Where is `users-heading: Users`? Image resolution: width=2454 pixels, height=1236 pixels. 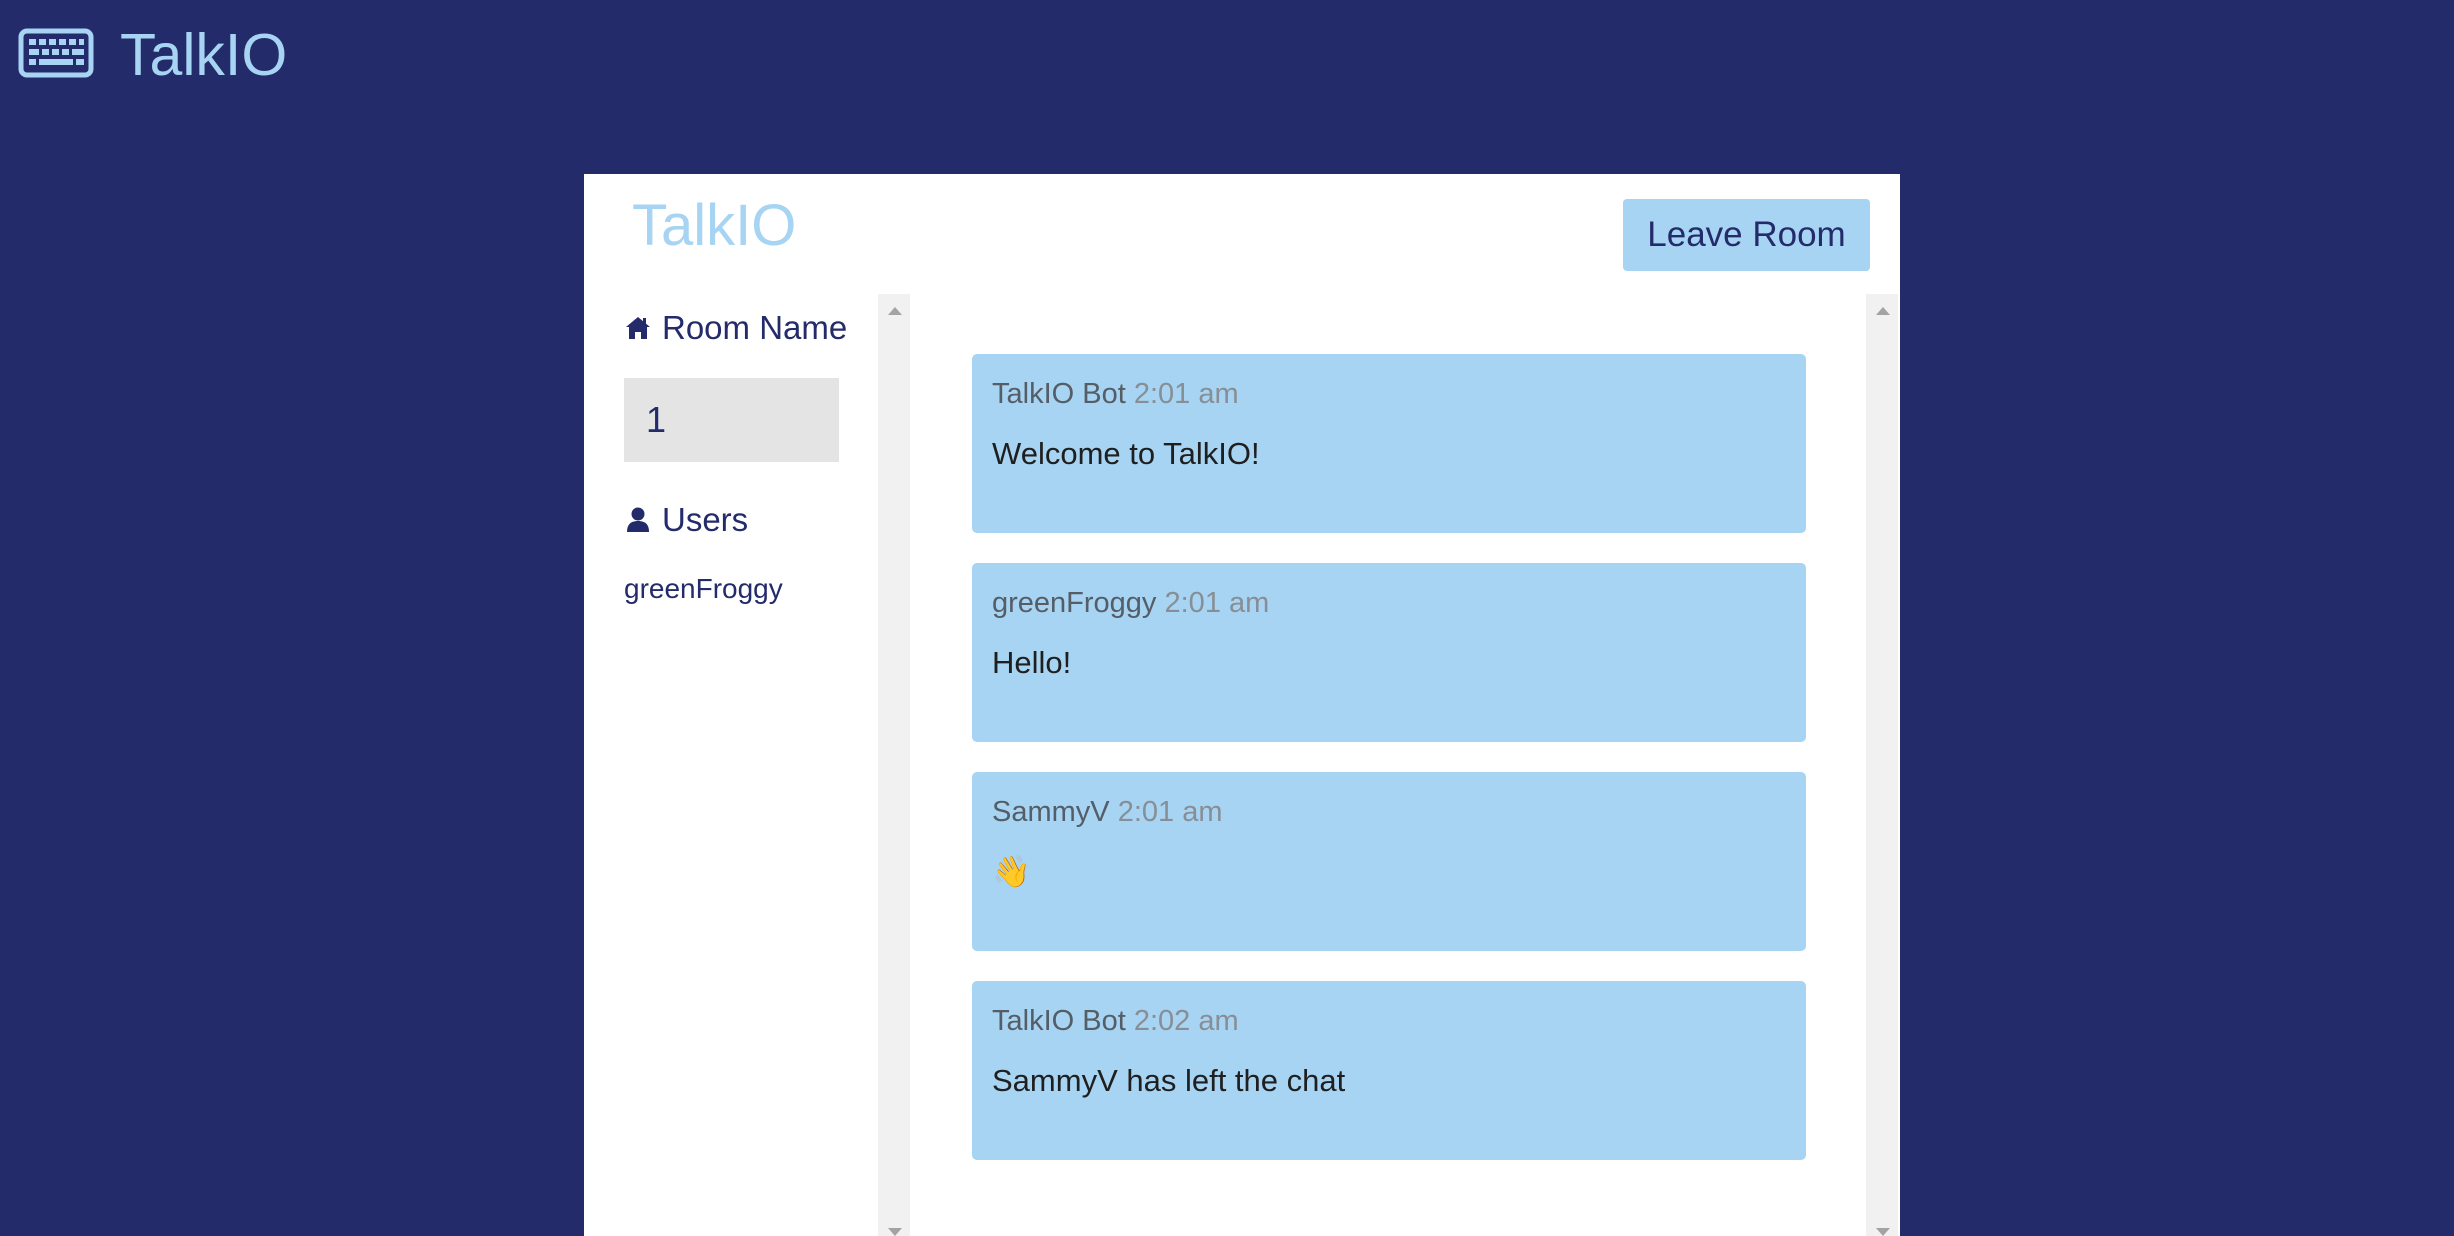
users-heading: Users is located at coordinates (686, 520).